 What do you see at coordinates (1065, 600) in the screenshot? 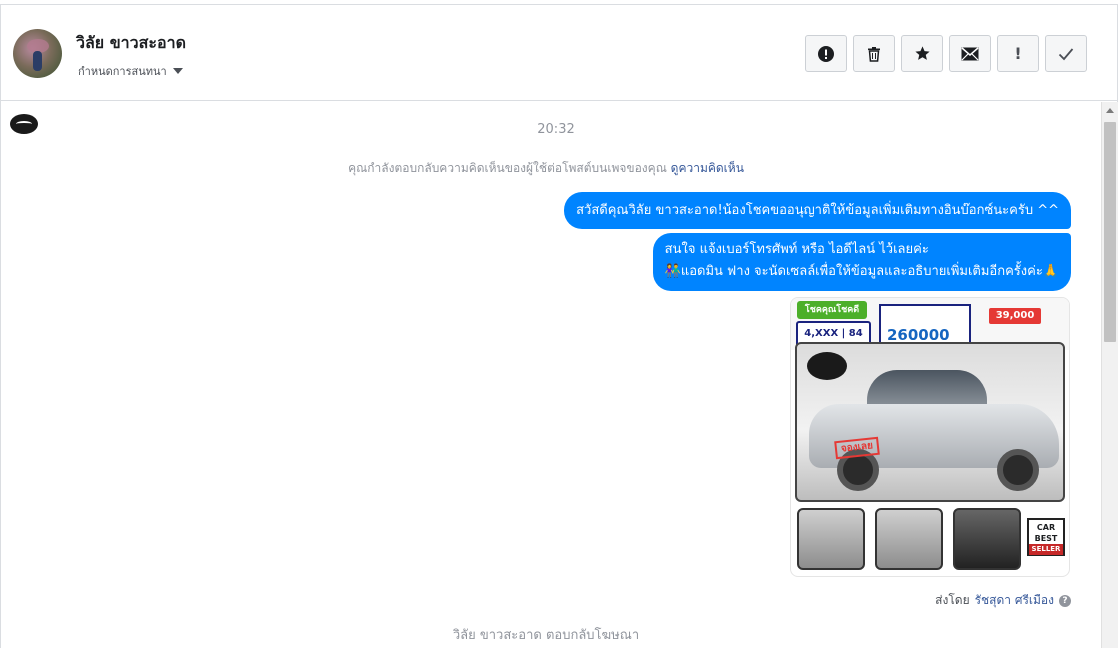
I see `help-icon: ?` at bounding box center [1065, 600].